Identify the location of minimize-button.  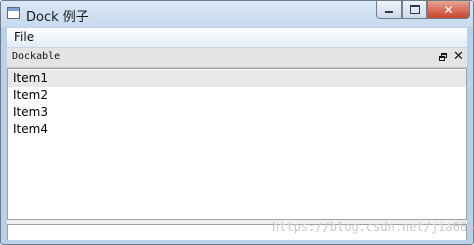
(389, 10).